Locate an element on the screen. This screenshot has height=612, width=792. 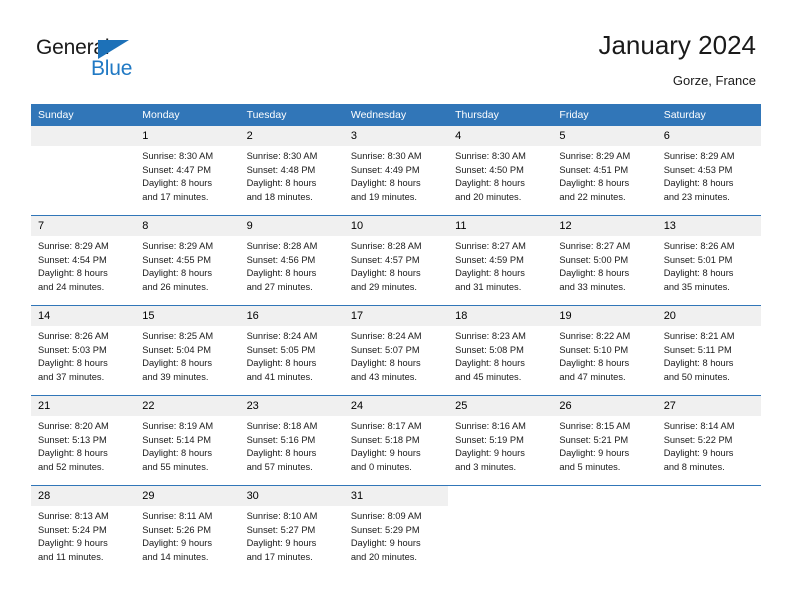
day-number: 5 is located at coordinates (604, 136).